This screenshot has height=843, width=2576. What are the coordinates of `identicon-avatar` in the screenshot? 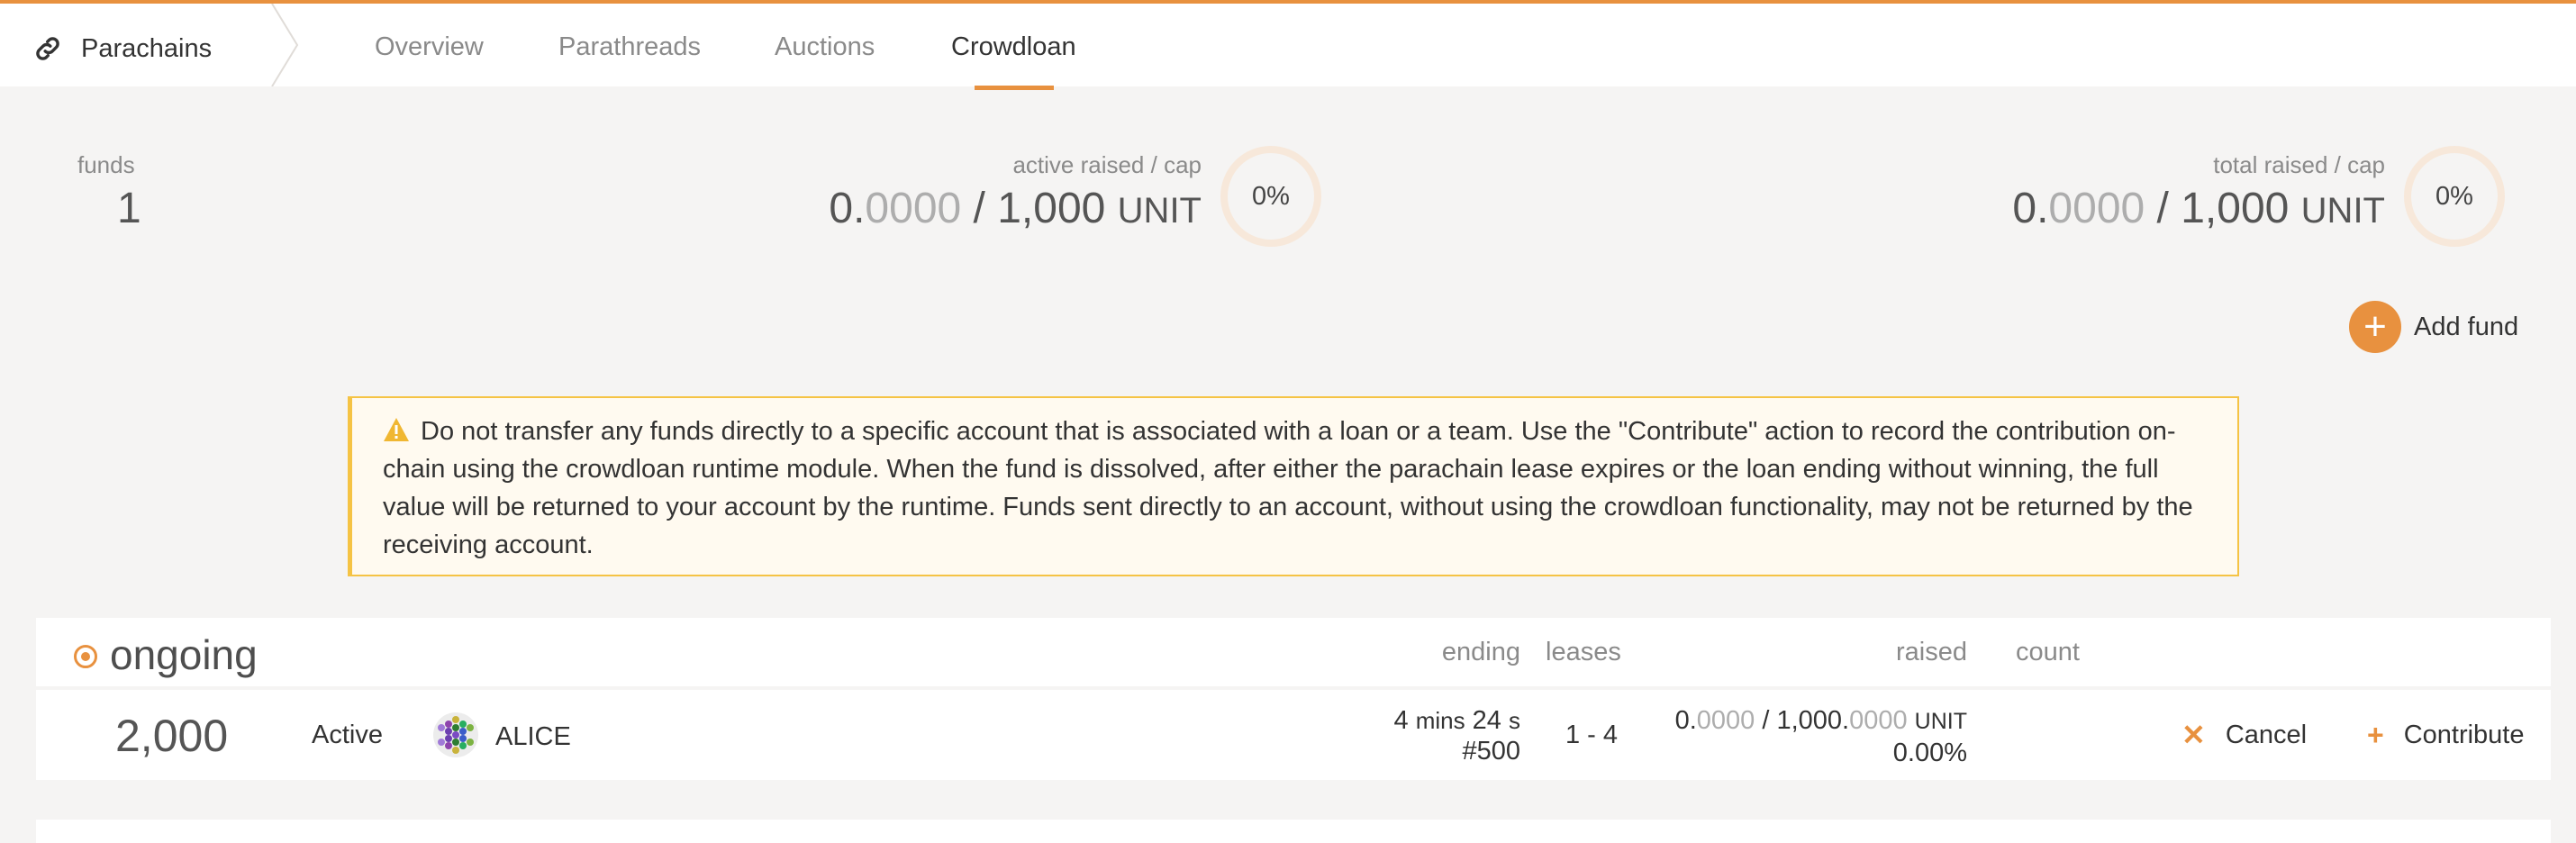 It's located at (455, 735).